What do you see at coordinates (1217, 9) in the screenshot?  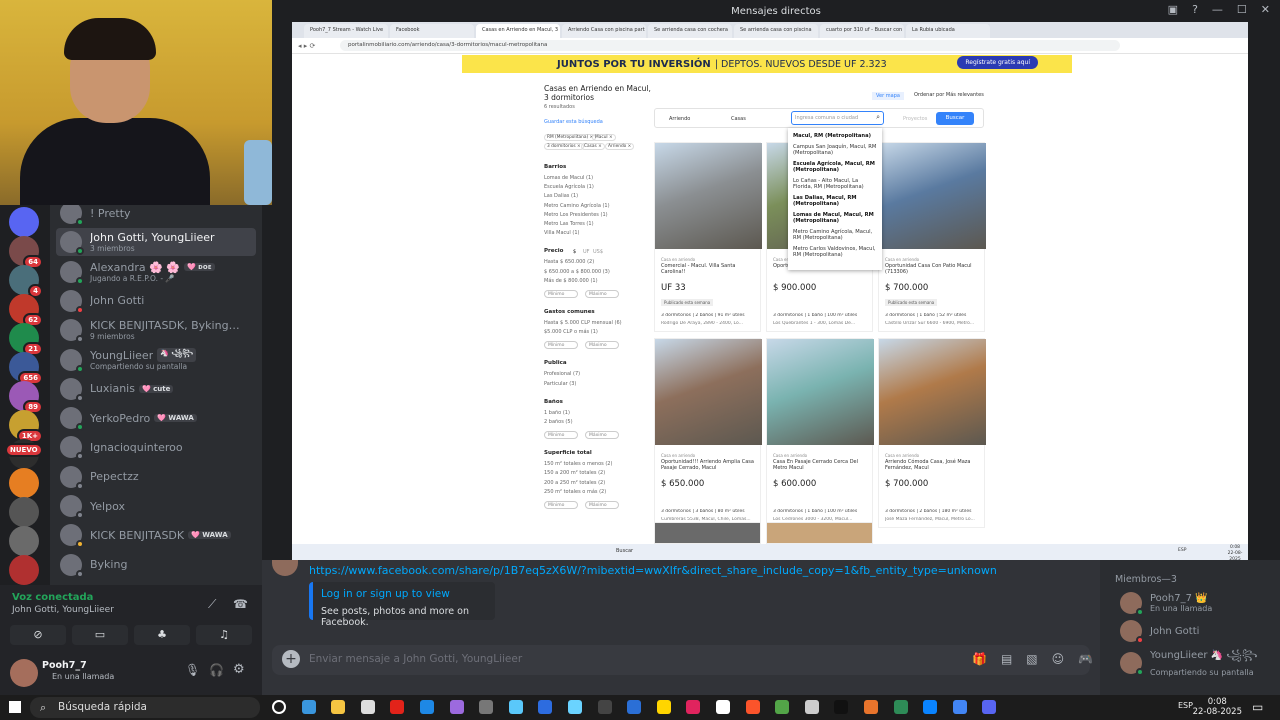 I see `minimize-button: —` at bounding box center [1217, 9].